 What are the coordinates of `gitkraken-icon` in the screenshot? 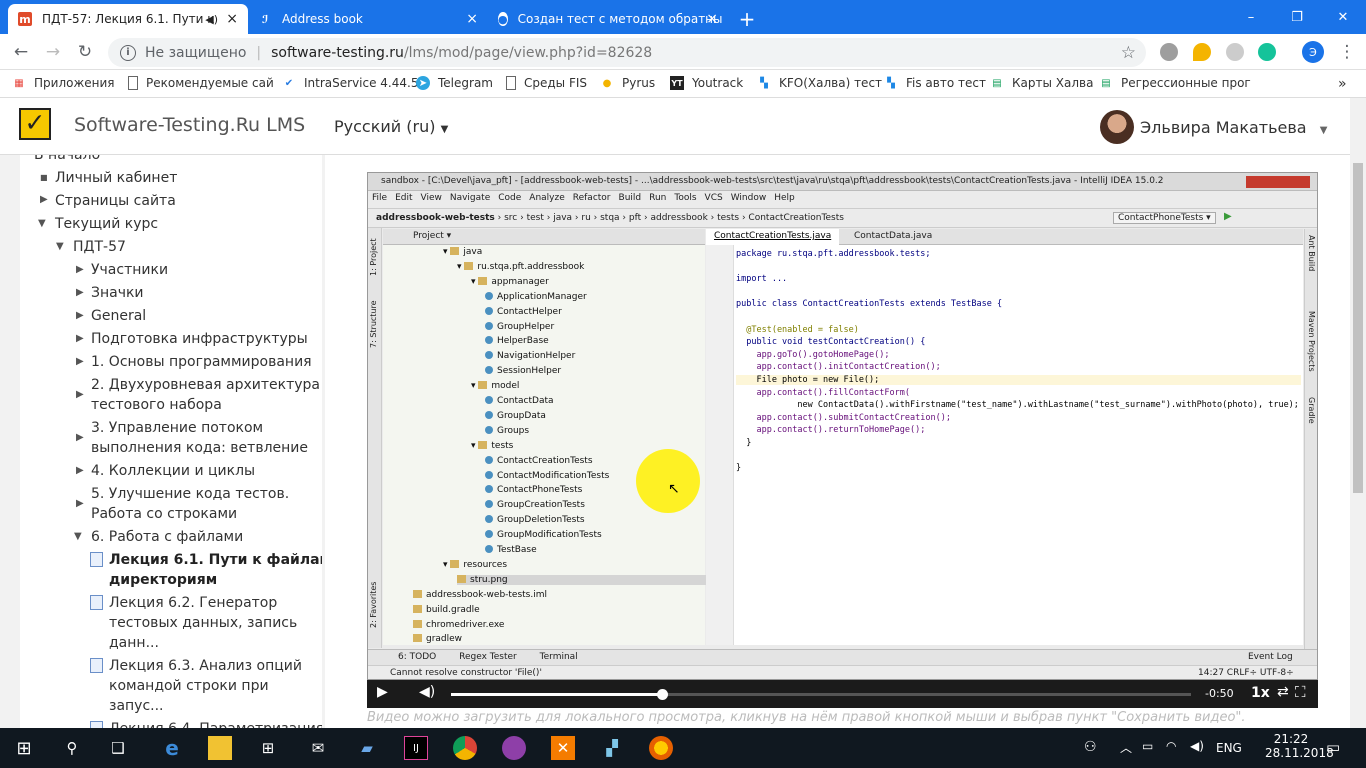 It's located at (514, 748).